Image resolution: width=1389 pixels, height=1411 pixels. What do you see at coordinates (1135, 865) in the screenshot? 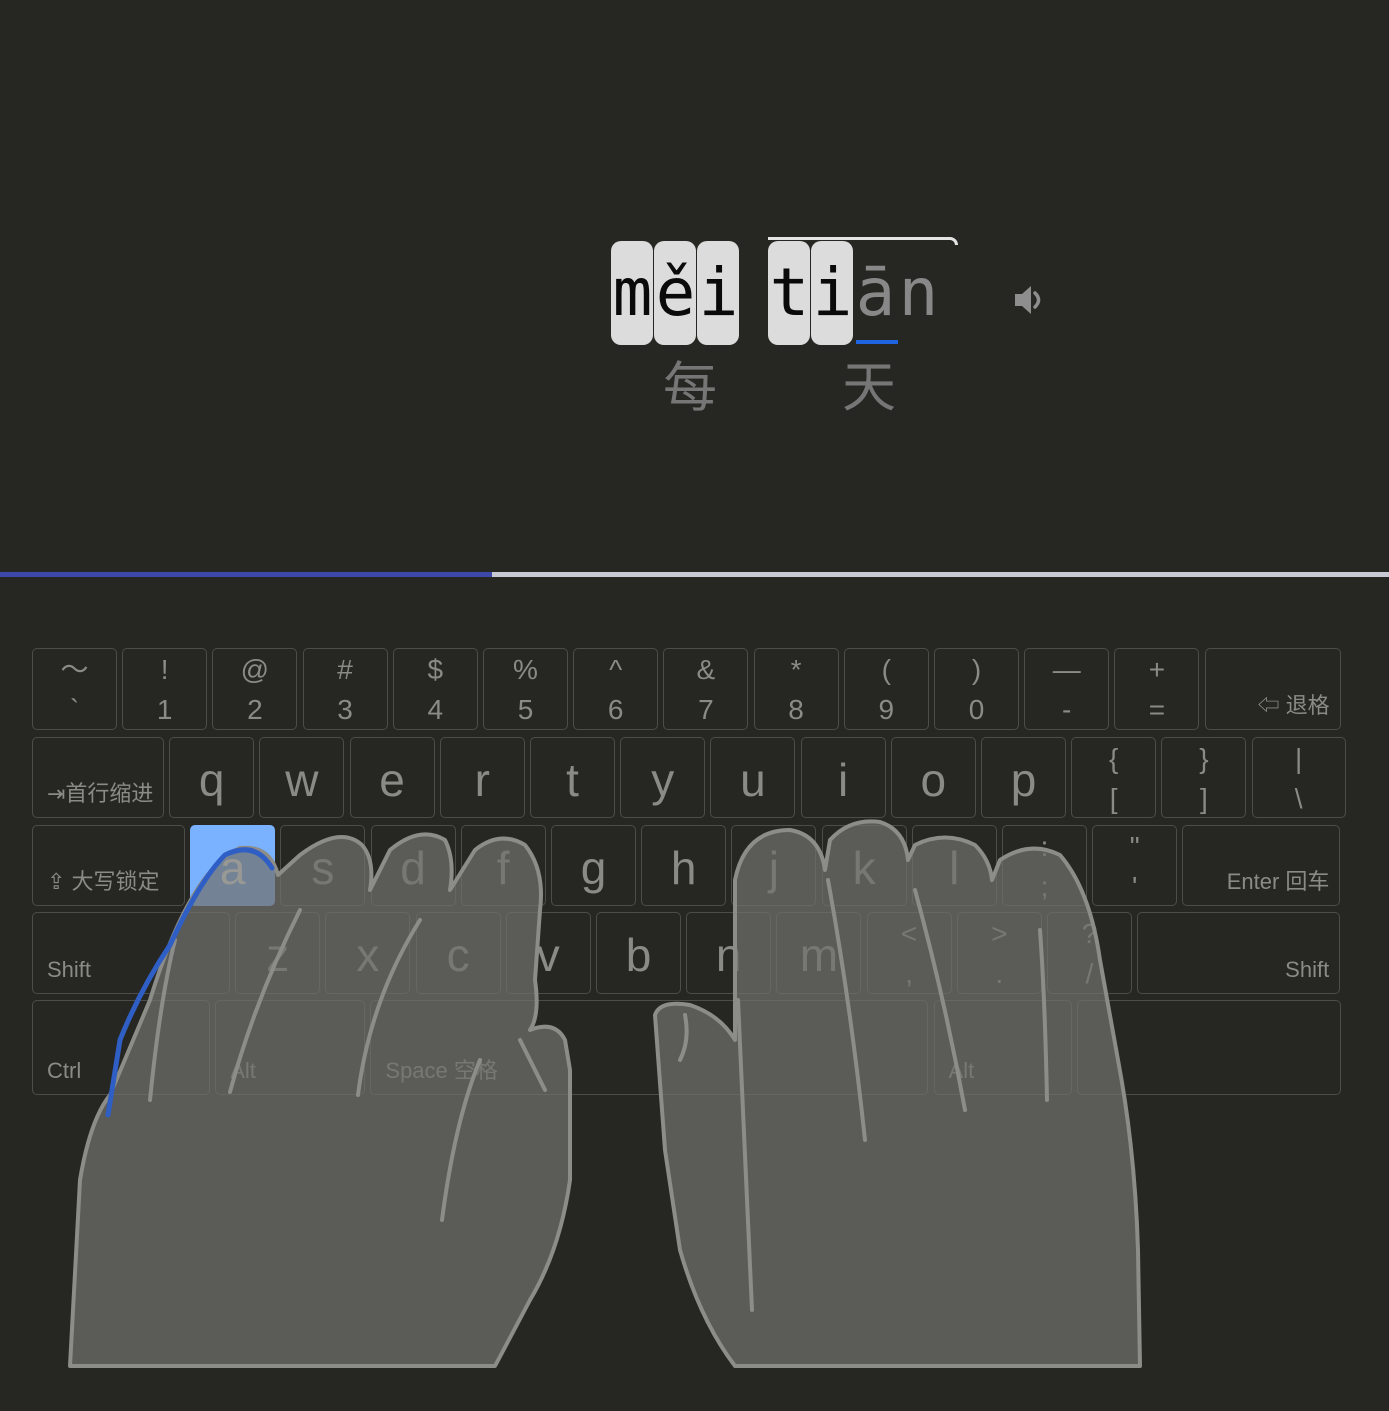
I see `key-quote: " '` at bounding box center [1135, 865].